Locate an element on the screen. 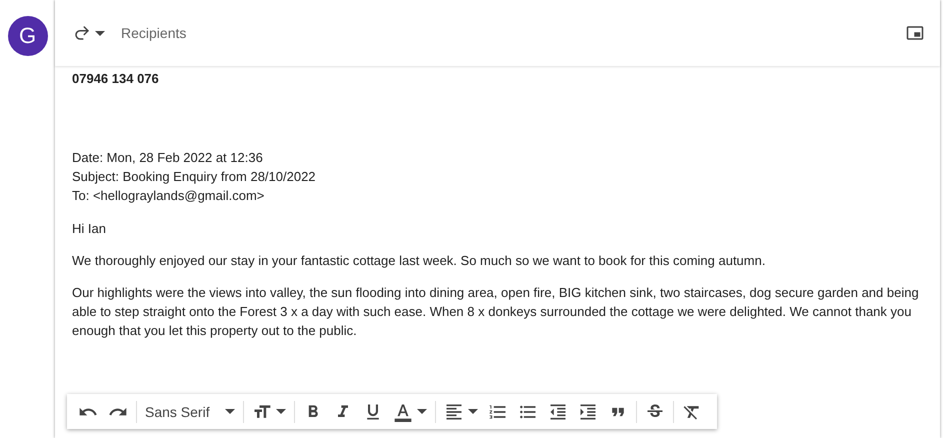 The image size is (952, 438). forward-arrow-icon is located at coordinates (82, 33).